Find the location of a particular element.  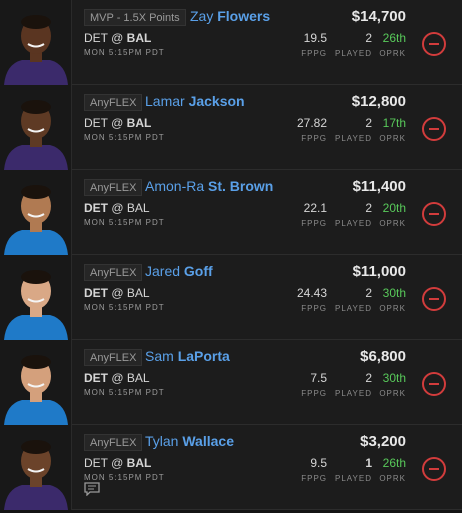

player-name: Zay Flowers is located at coordinates (230, 16).